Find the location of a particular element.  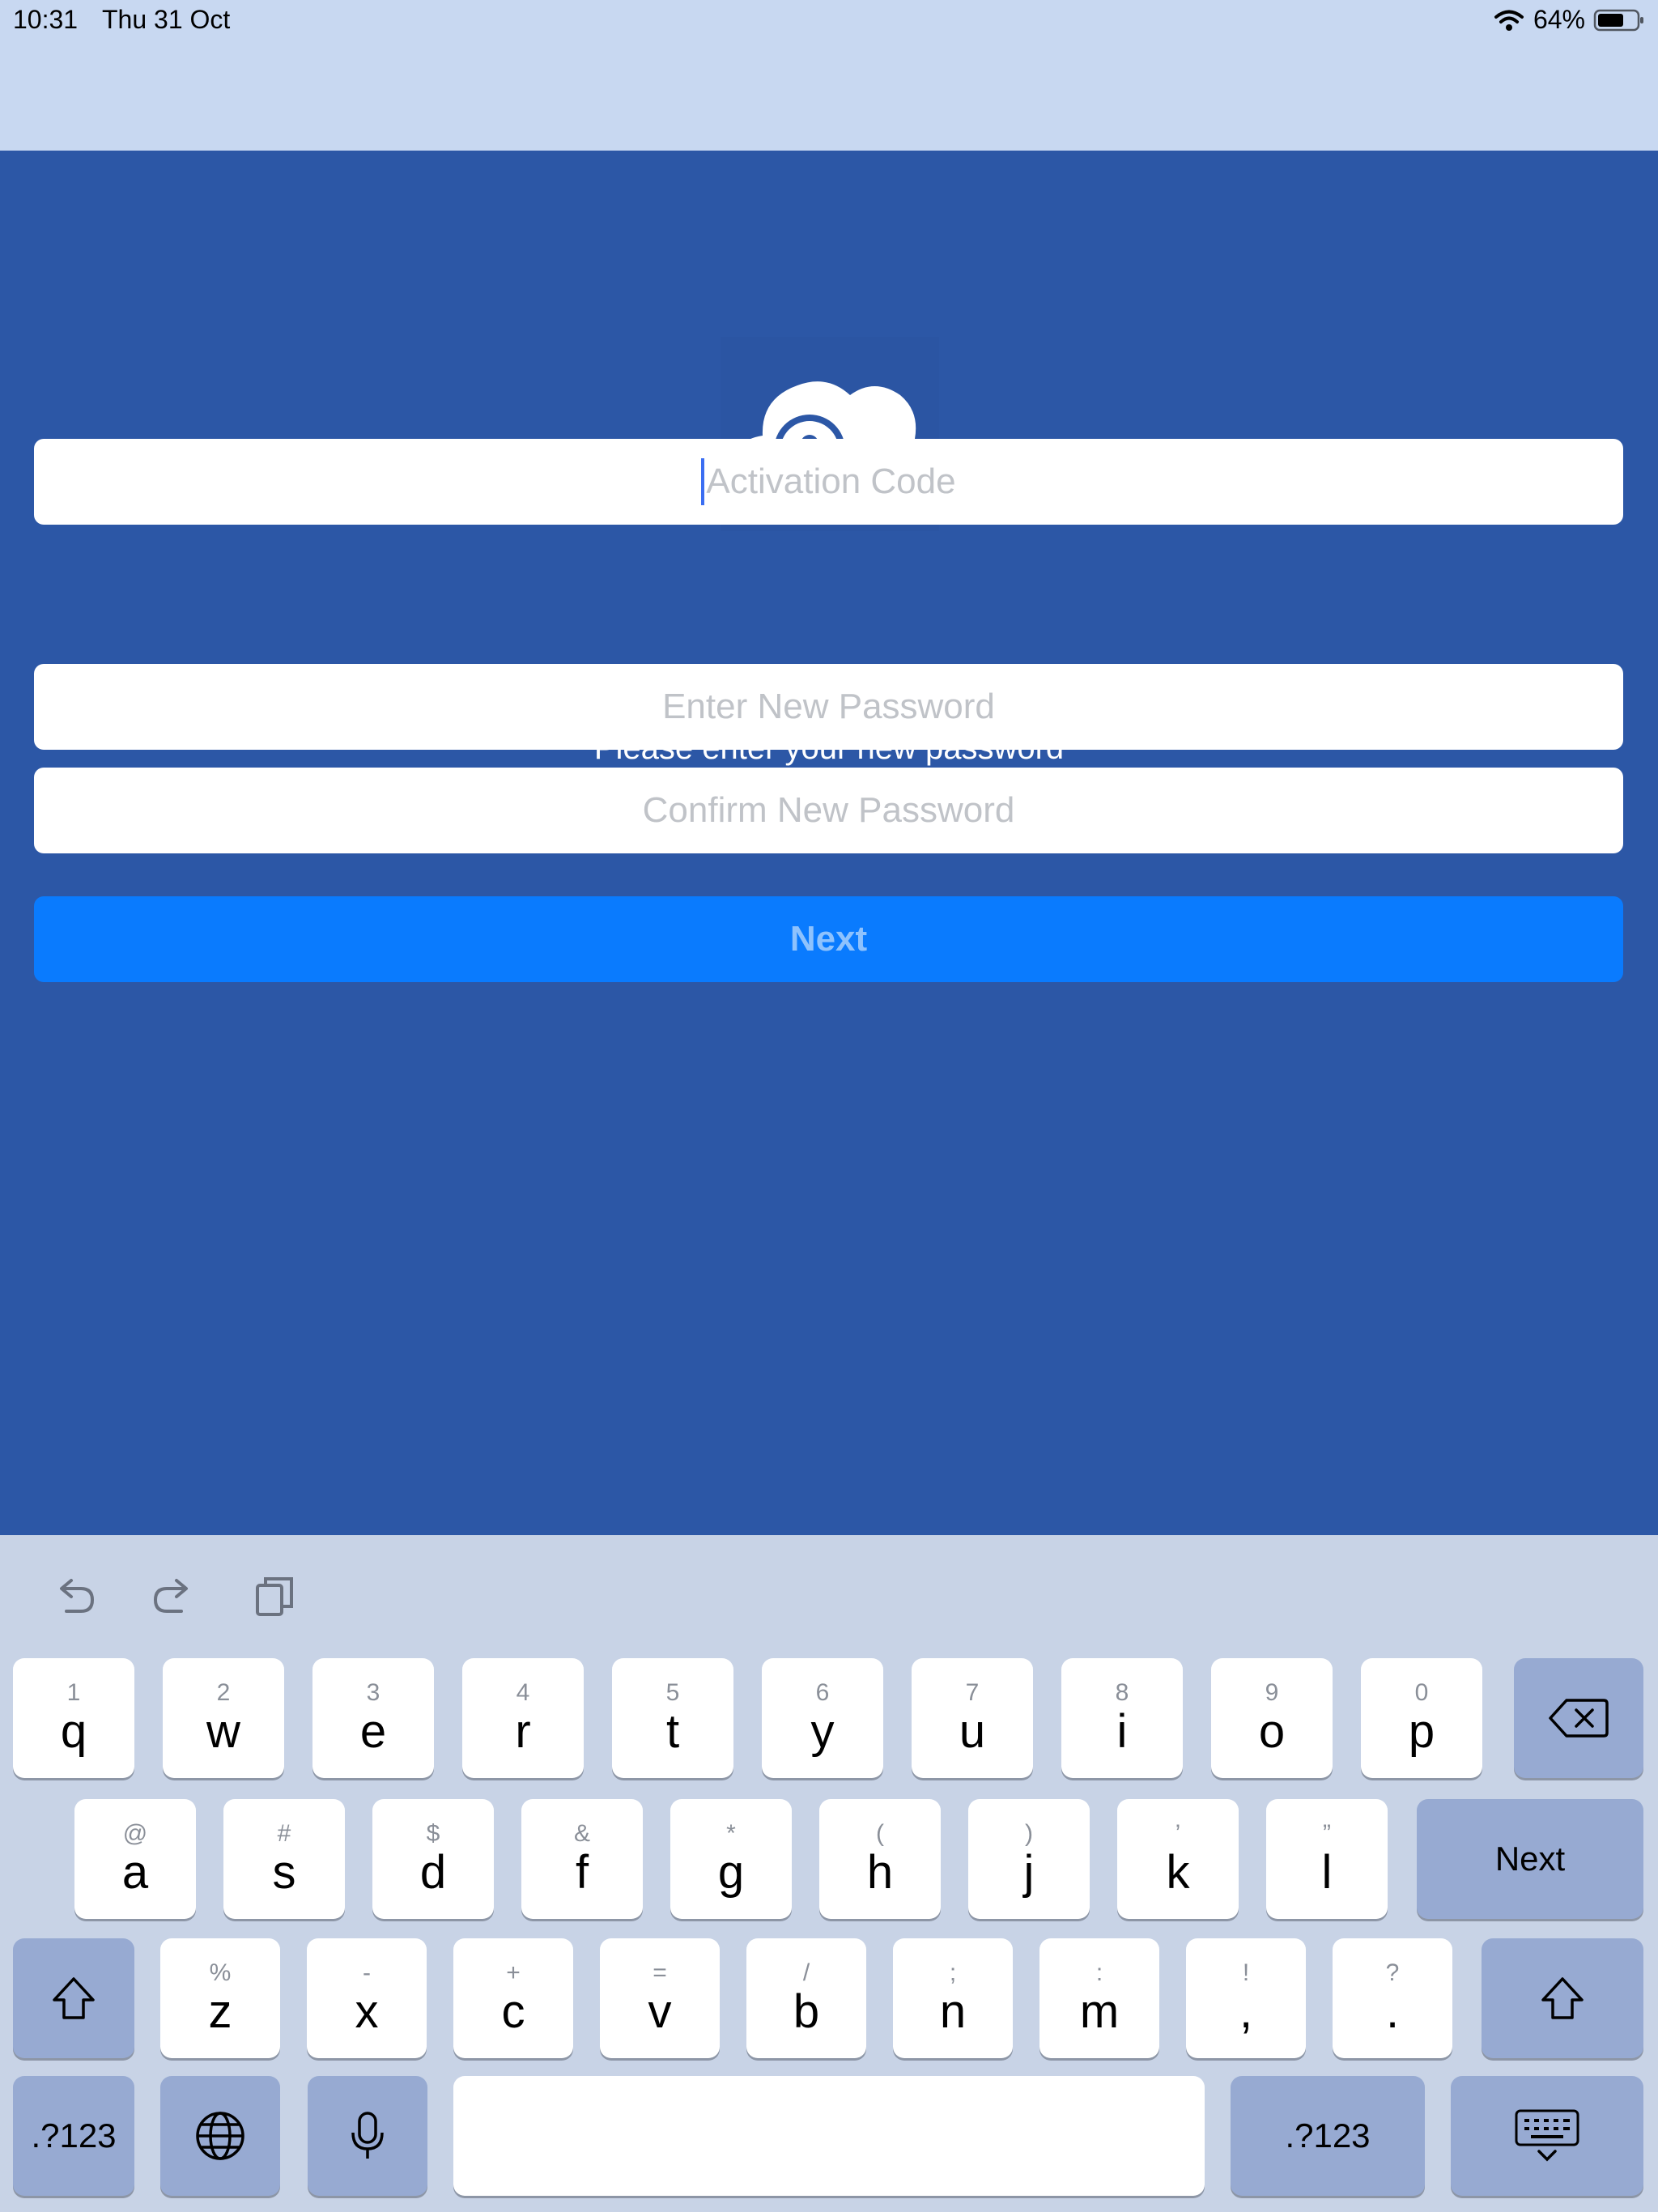

next-button: Next is located at coordinates (828, 939).